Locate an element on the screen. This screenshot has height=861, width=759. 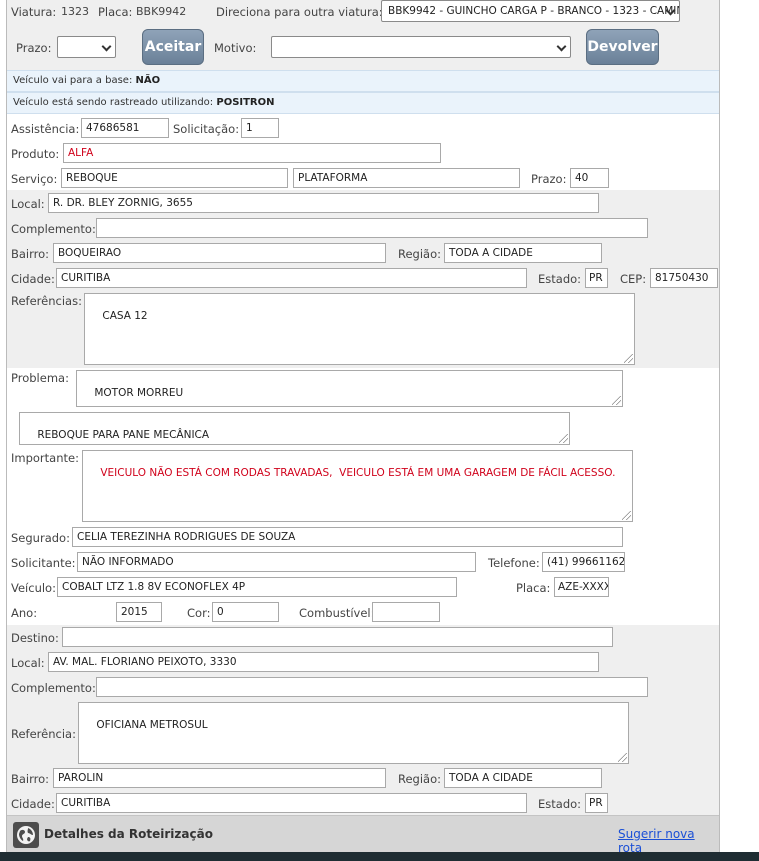
problema-textarea: MOTOR MORREU is located at coordinates (349, 388).